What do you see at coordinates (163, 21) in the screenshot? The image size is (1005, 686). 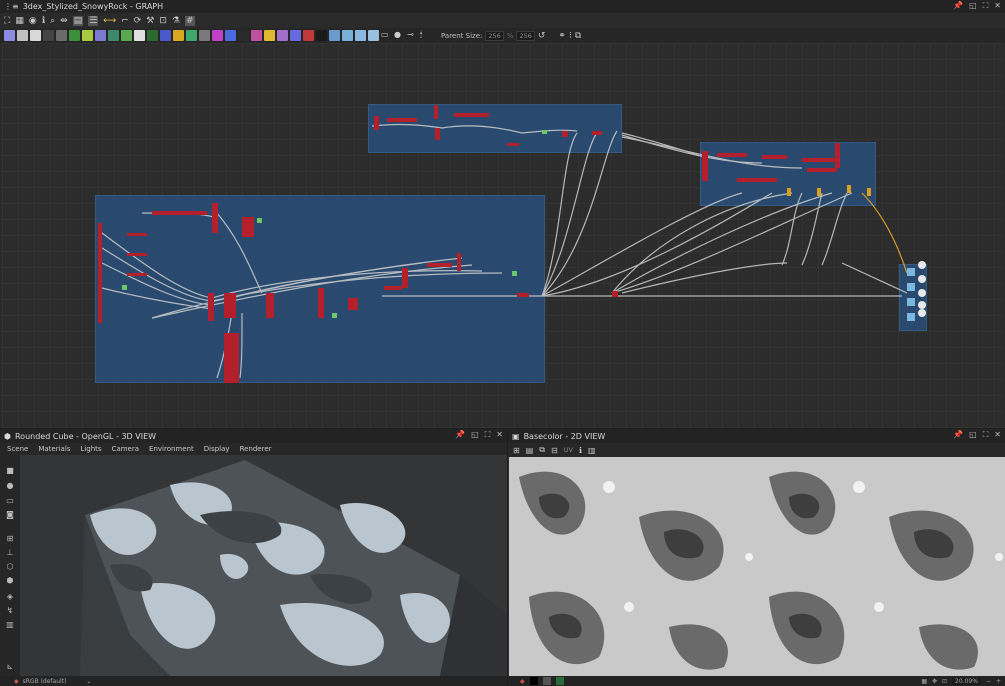 I see `export-icon: ⊡` at bounding box center [163, 21].